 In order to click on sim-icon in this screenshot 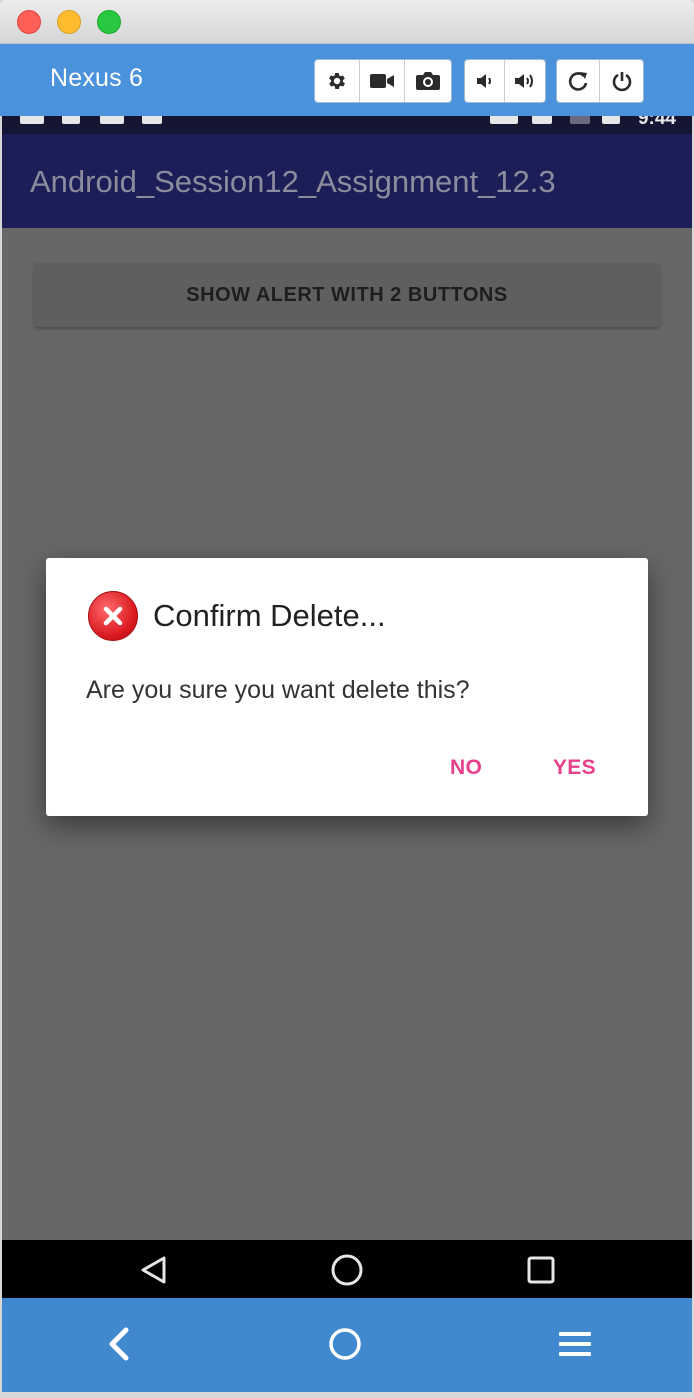, I will do `click(71, 120)`.